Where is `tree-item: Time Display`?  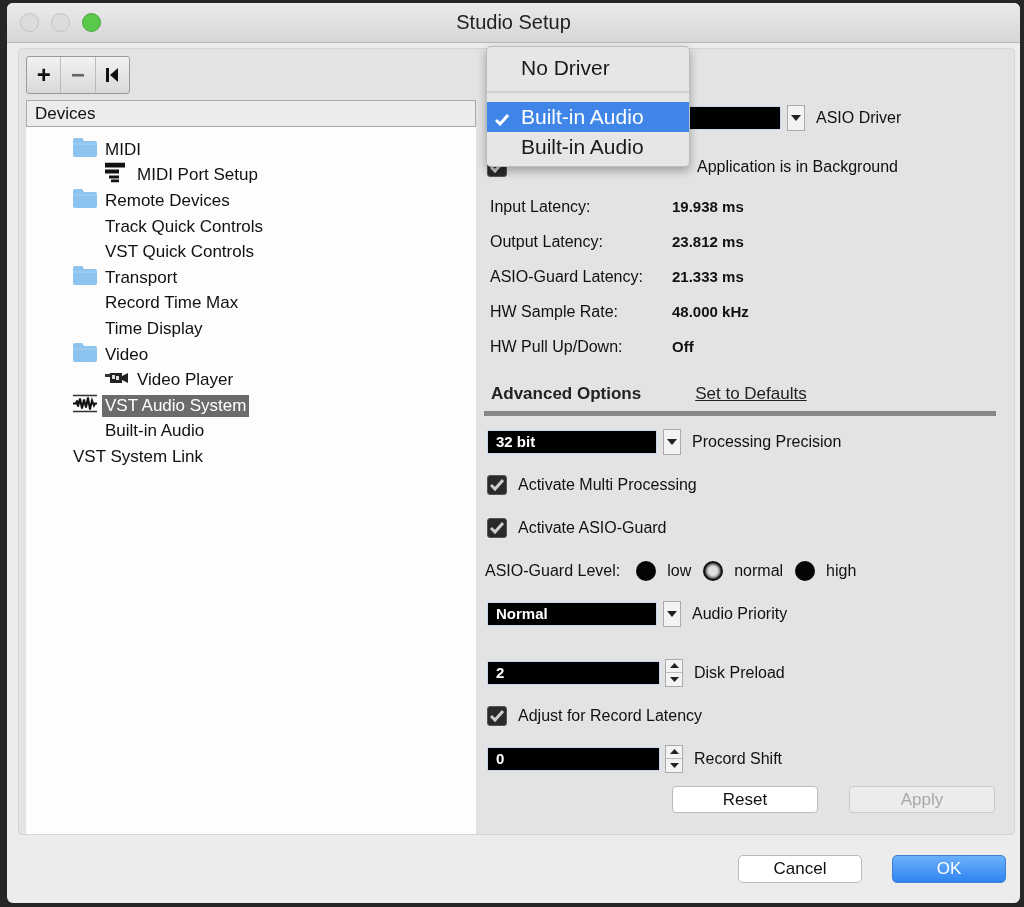 tree-item: Time Display is located at coordinates (154, 328).